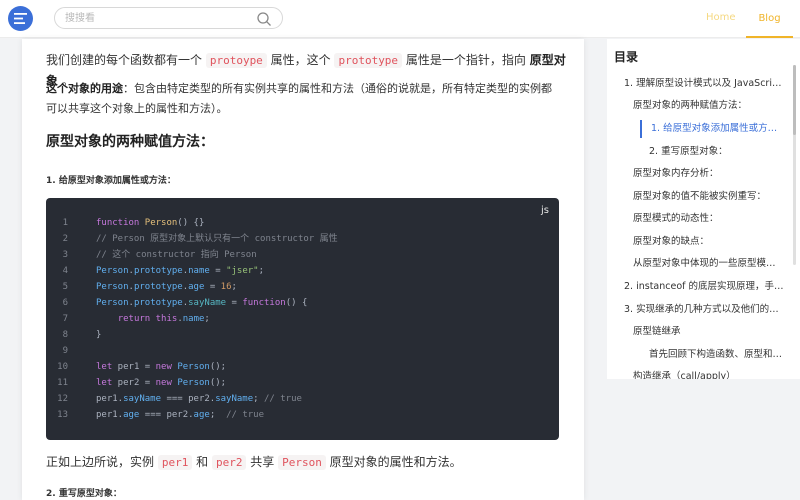  Describe the element at coordinates (159, 255) in the screenshot. I see `code-line: 3// 这个 constructor 指向 Person` at that location.